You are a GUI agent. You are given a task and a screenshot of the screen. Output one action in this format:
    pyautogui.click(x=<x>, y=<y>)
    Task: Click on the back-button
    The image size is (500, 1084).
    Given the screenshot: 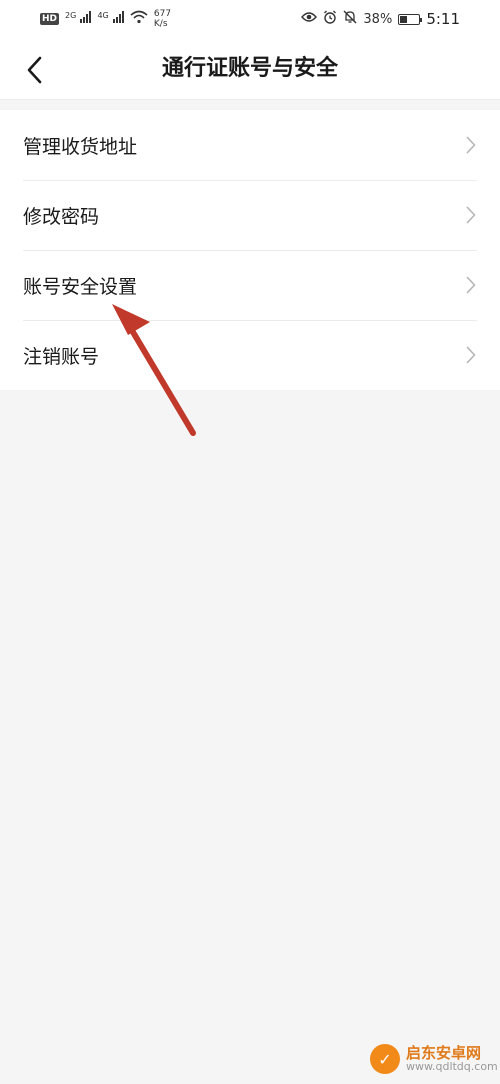 What is the action you would take?
    pyautogui.click(x=34, y=70)
    